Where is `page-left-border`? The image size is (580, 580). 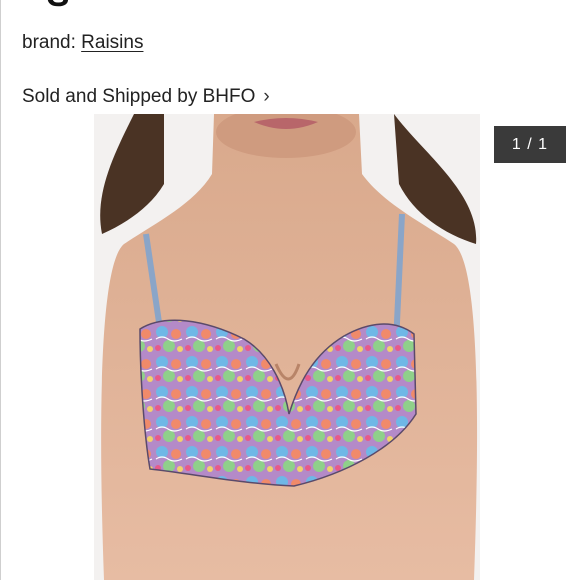
page-left-border is located at coordinates (0, 290).